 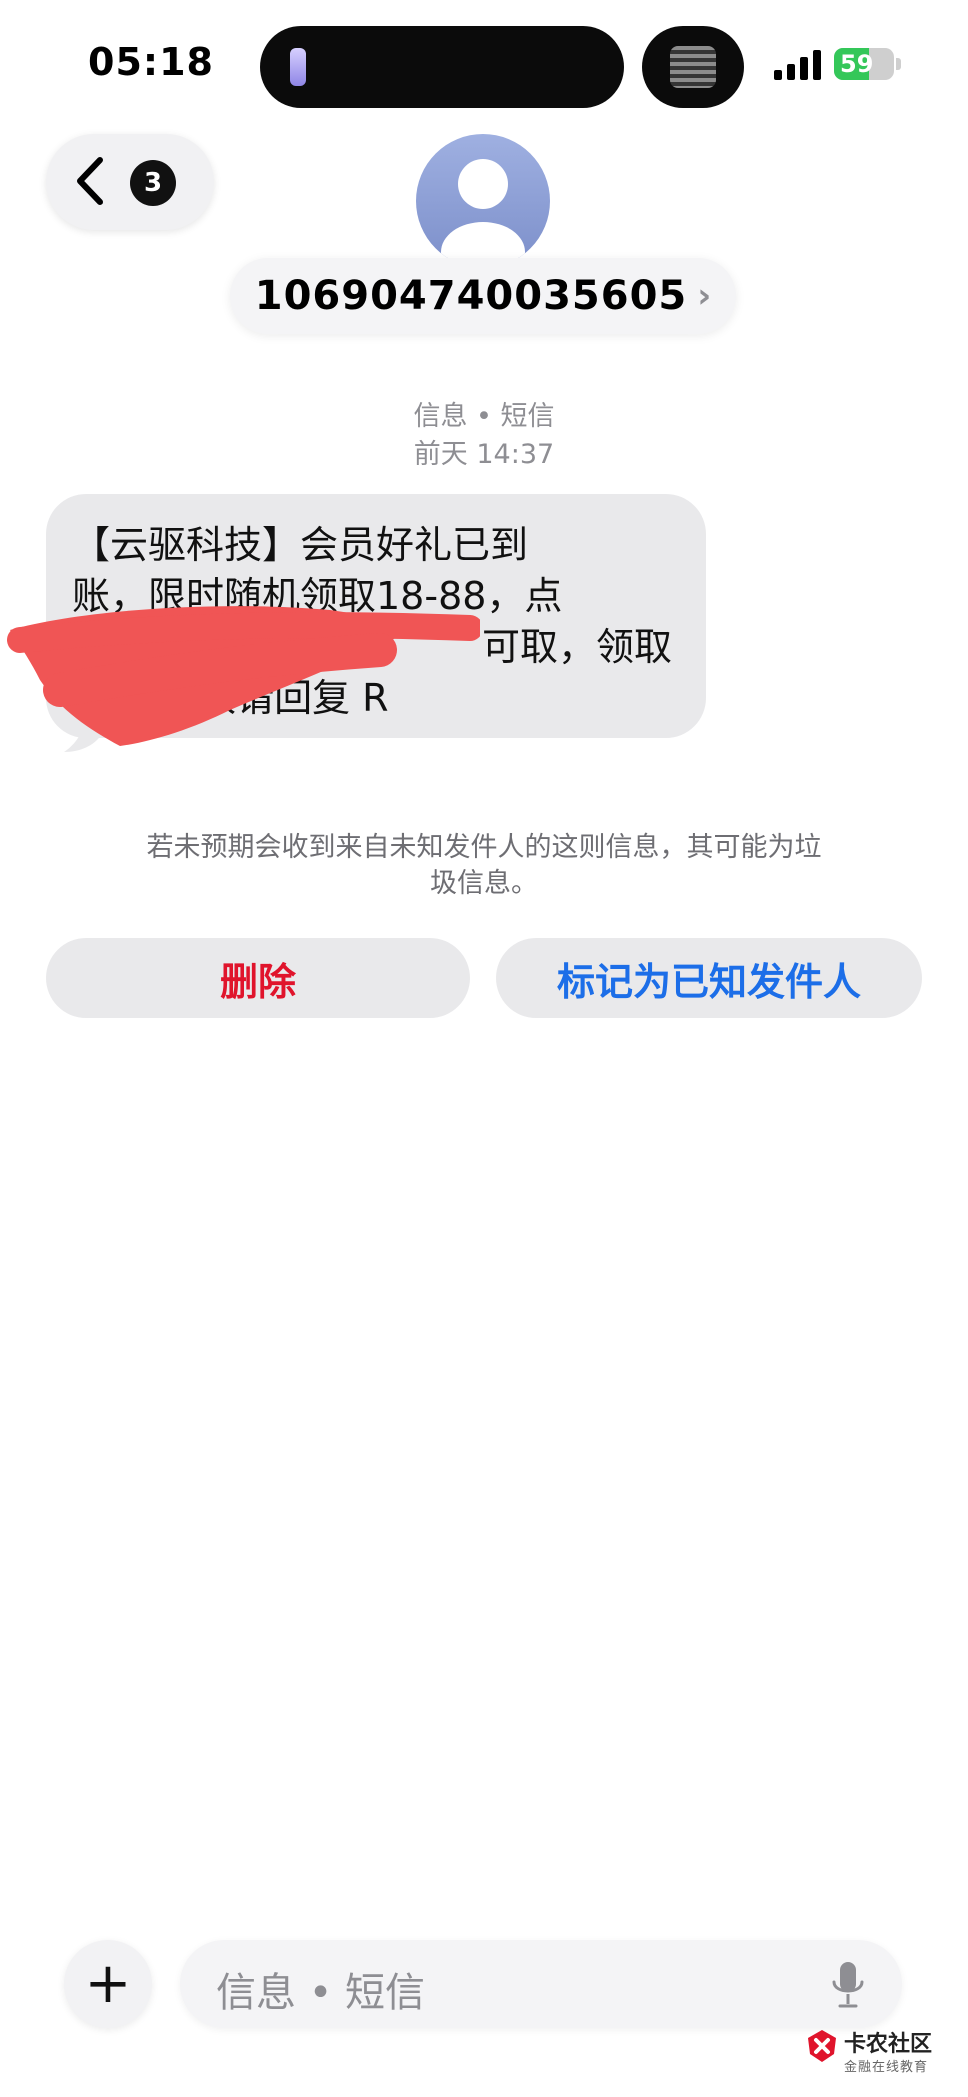 What do you see at coordinates (888, 2044) in the screenshot?
I see `watermark-title: 卡农社区` at bounding box center [888, 2044].